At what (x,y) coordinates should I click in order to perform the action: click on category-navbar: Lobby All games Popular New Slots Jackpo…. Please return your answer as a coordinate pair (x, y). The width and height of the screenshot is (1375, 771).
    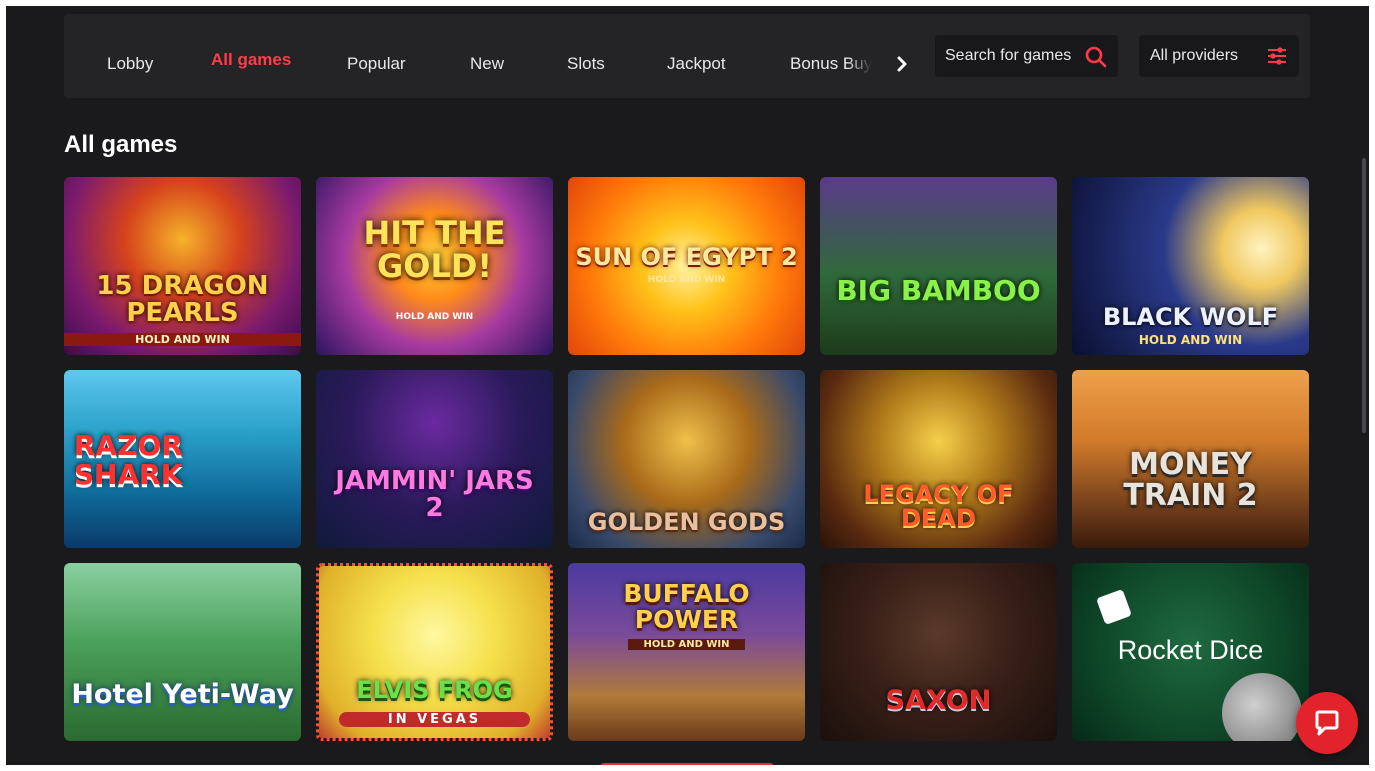
    Looking at the image, I should click on (687, 56).